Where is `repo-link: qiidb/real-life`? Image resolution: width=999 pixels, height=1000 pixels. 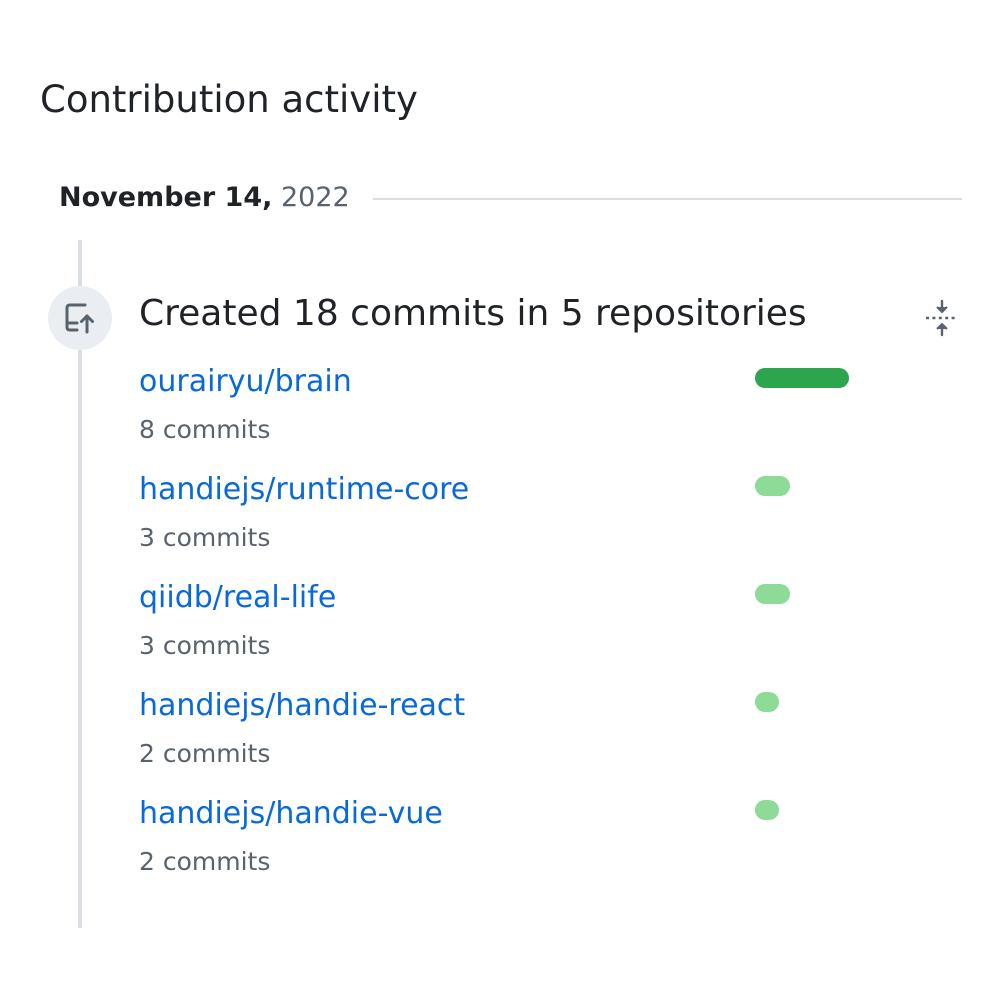
repo-link: qiidb/real-life is located at coordinates (237, 598).